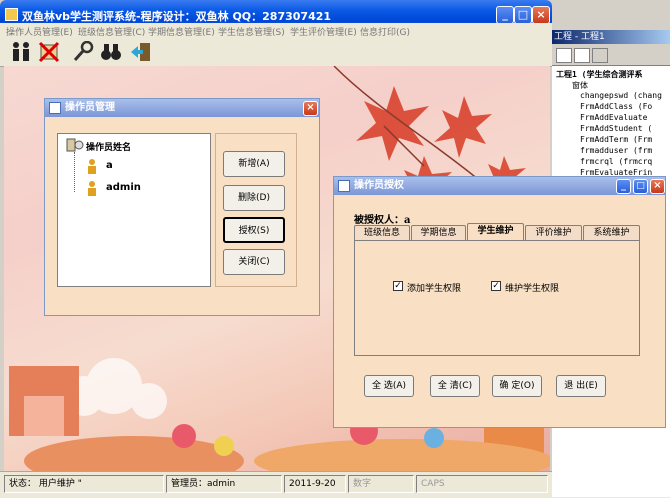  What do you see at coordinates (111, 31) in the screenshot?
I see `menu-class: 班级信息管理(C)` at bounding box center [111, 31].